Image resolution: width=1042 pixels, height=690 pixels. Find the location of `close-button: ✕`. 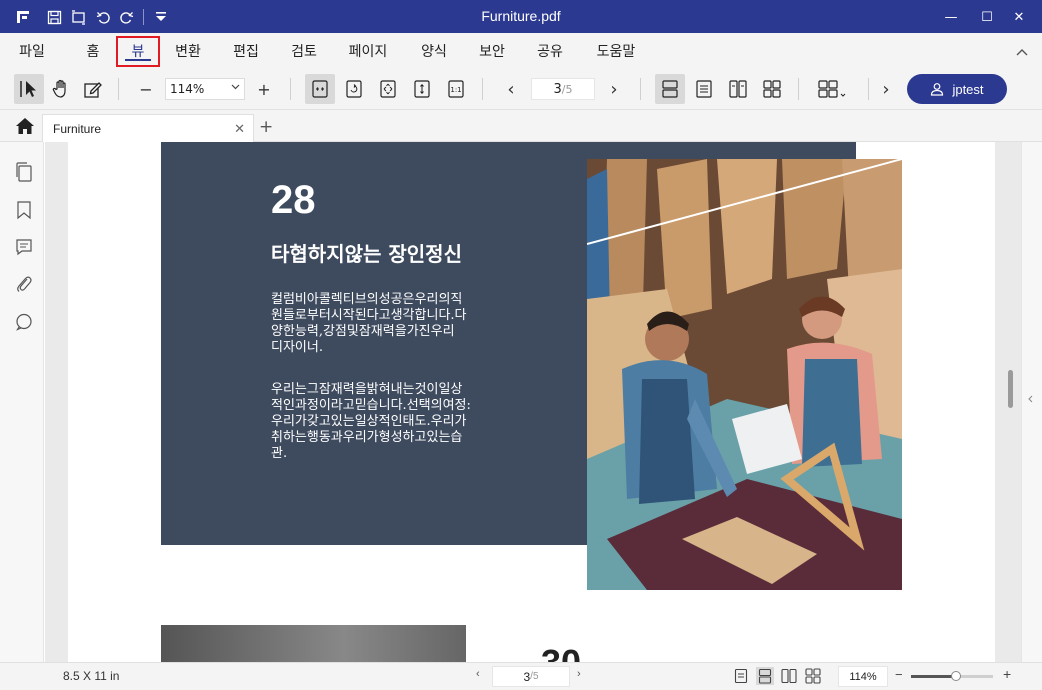

close-button: ✕ is located at coordinates (1019, 17).